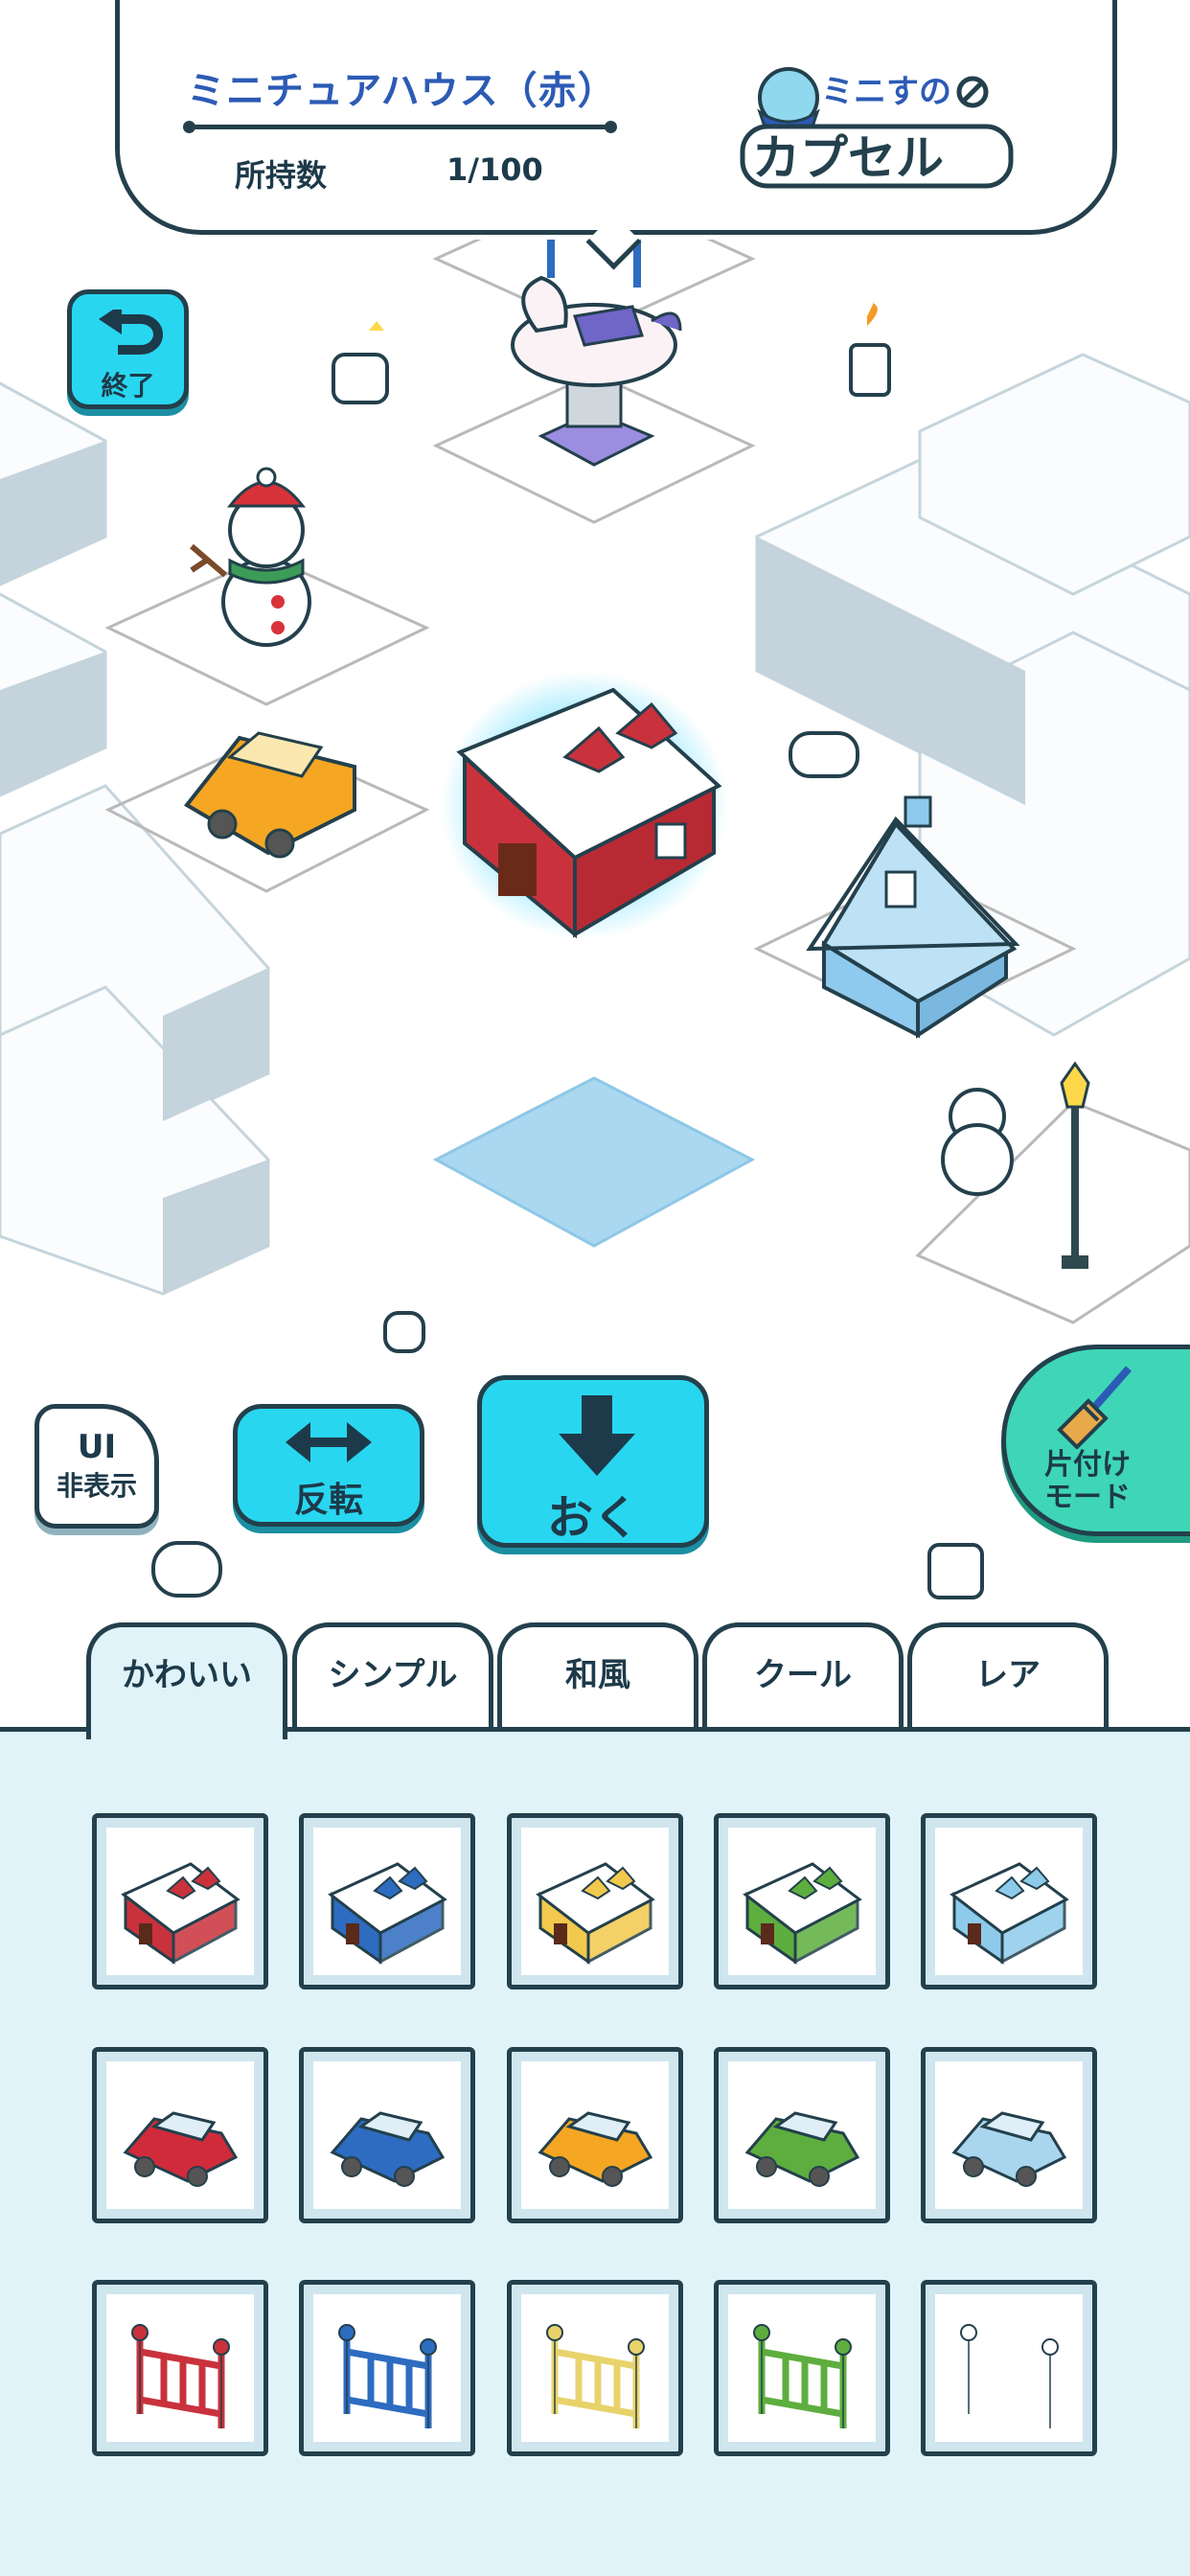 This screenshot has width=1190, height=2576. I want to click on tidy-mode-label-line1: 片付け, so click(1088, 1465).